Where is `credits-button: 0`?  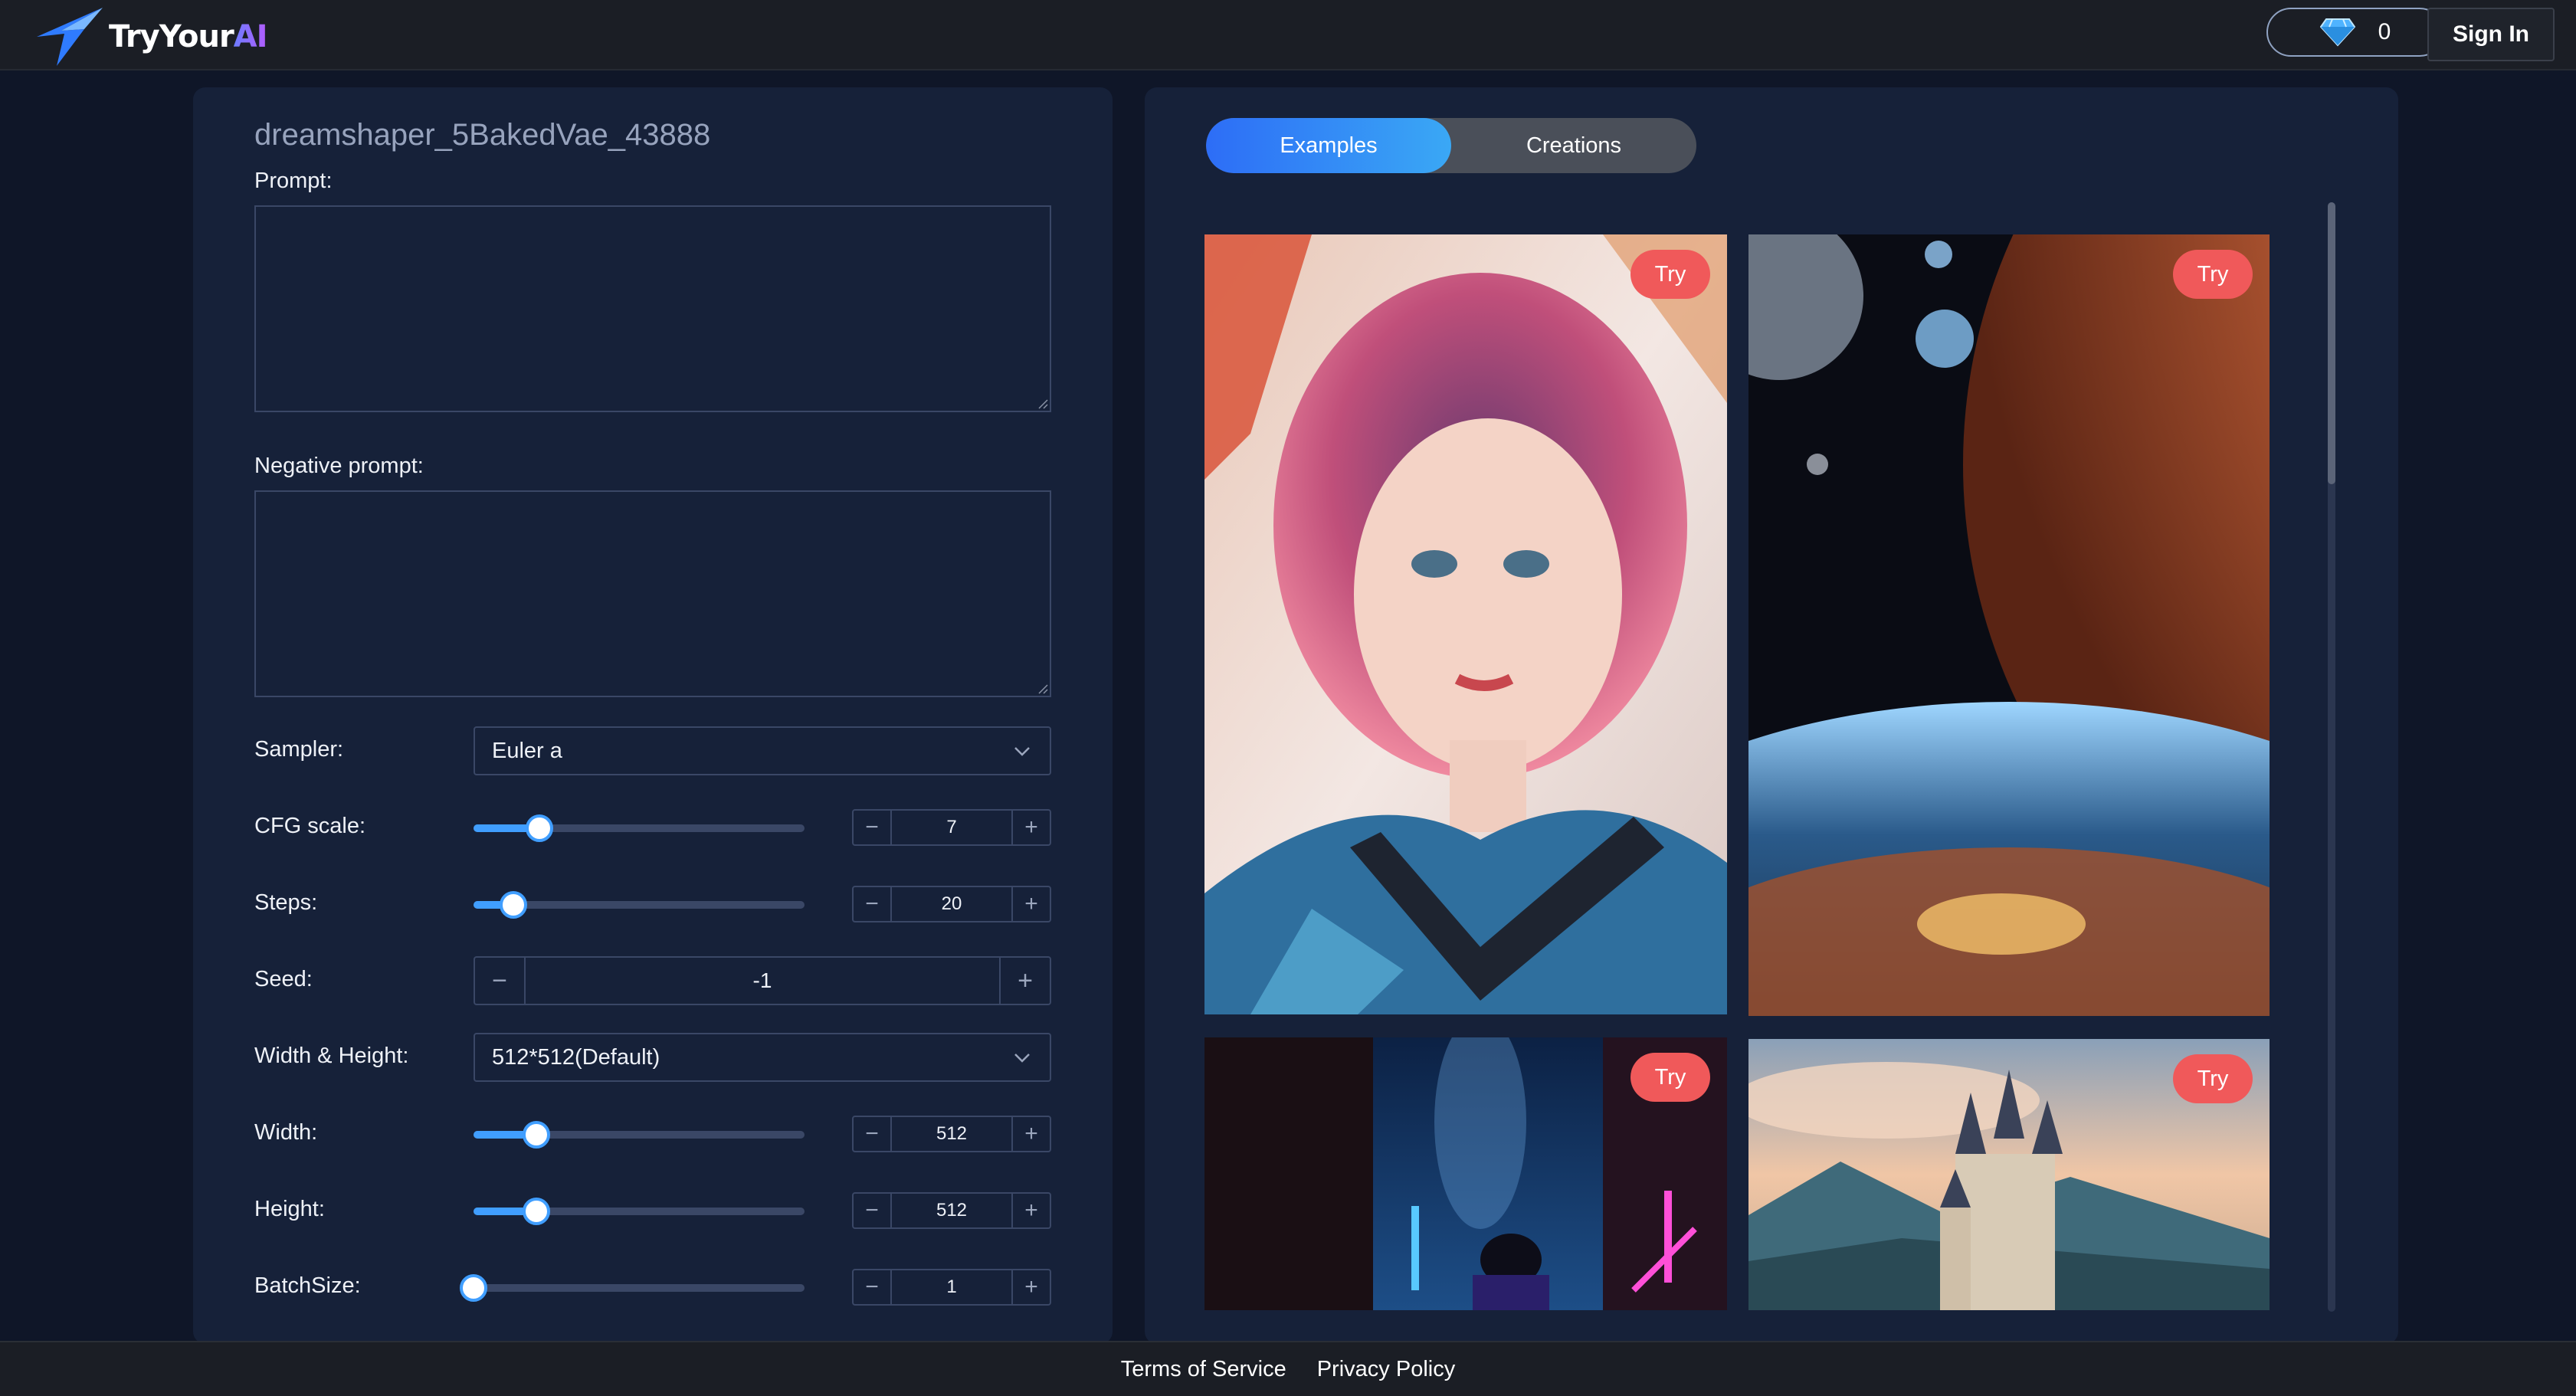 credits-button: 0 is located at coordinates (2355, 32).